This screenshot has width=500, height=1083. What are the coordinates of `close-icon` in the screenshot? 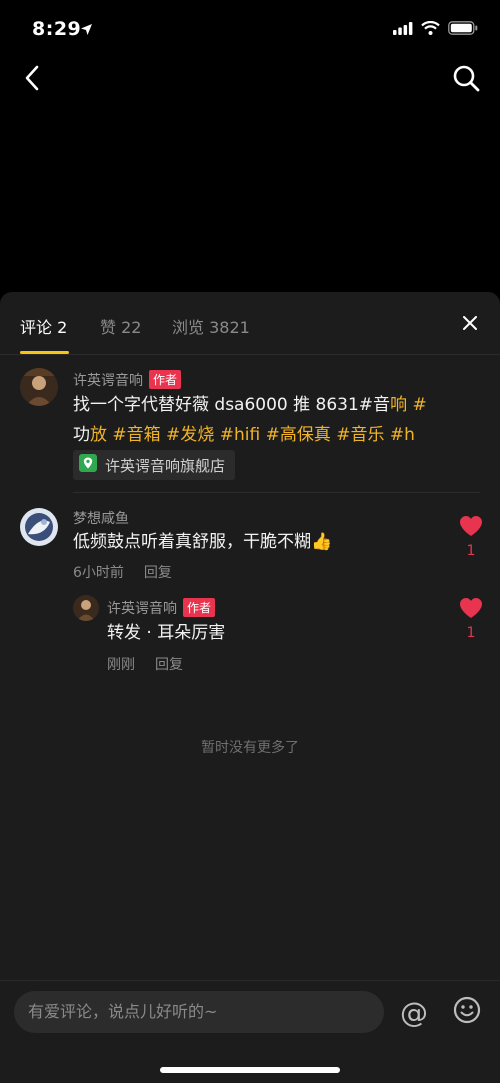 It's located at (470, 324).